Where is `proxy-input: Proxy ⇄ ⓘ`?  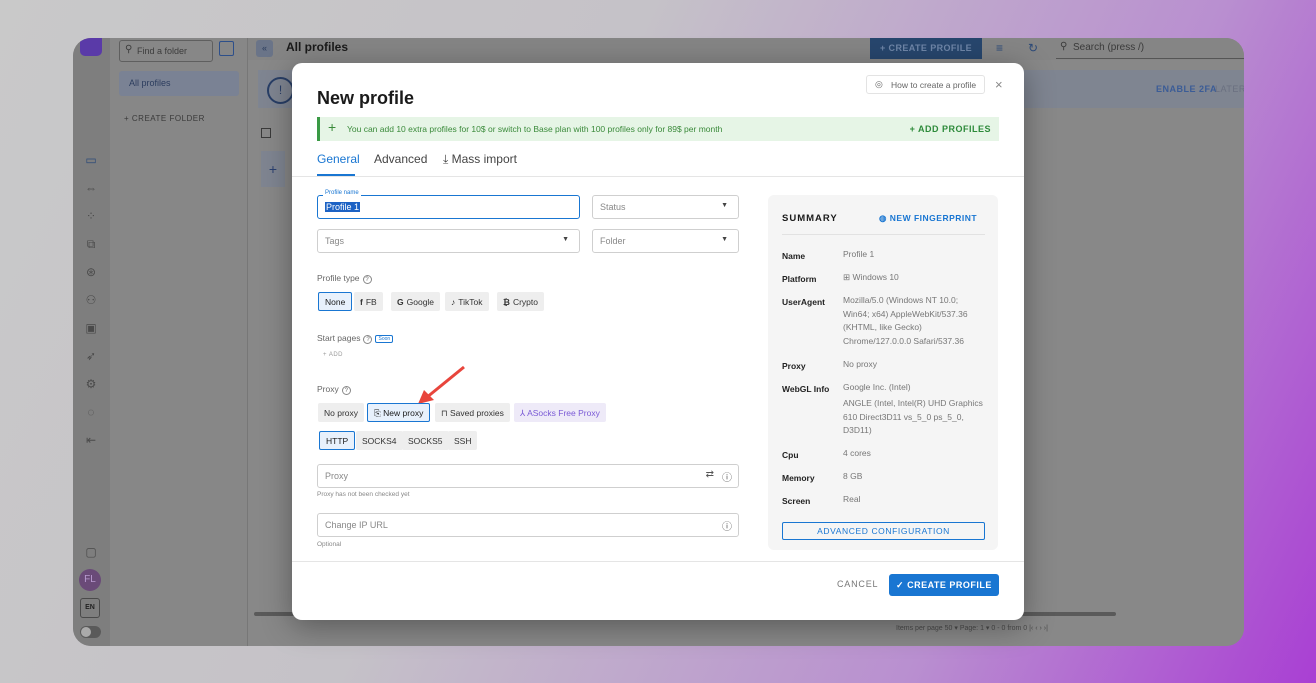
proxy-input: Proxy ⇄ ⓘ is located at coordinates (528, 476).